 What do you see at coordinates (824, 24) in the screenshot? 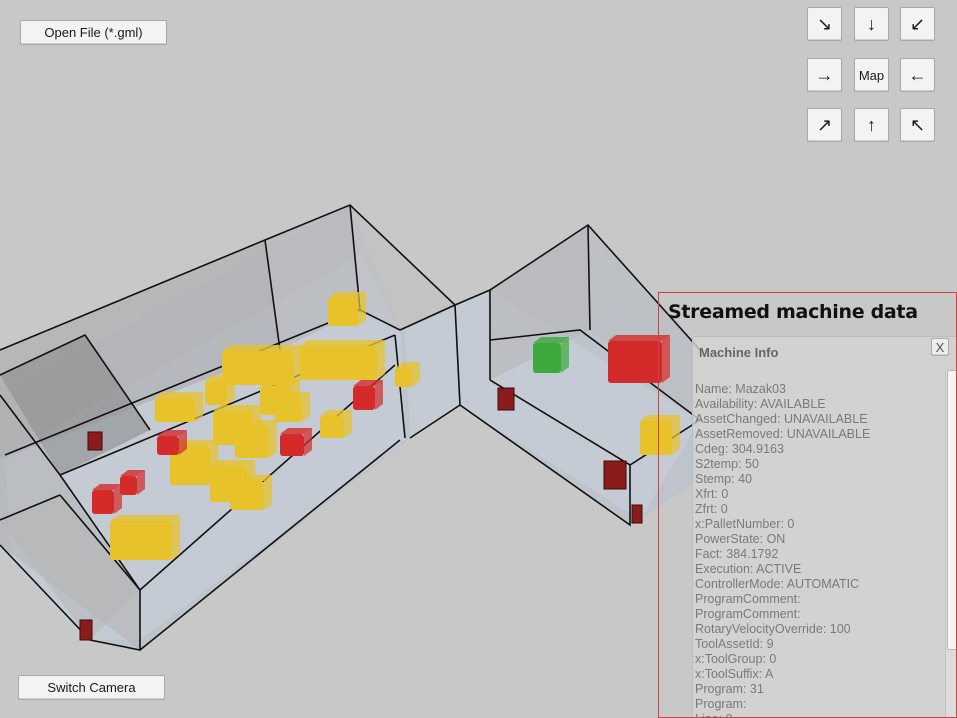
I see `pan-down-right-button: ↘` at bounding box center [824, 24].